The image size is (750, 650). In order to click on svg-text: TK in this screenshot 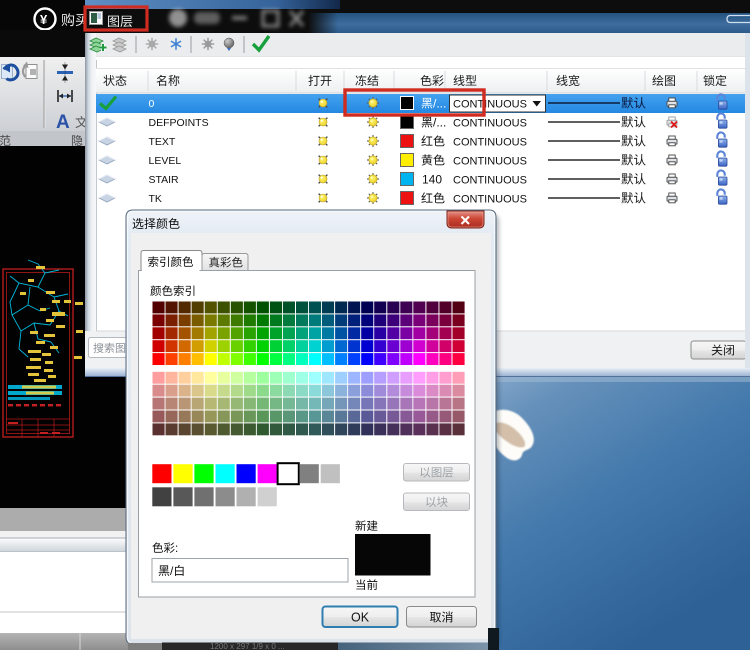, I will do `click(155, 199)`.